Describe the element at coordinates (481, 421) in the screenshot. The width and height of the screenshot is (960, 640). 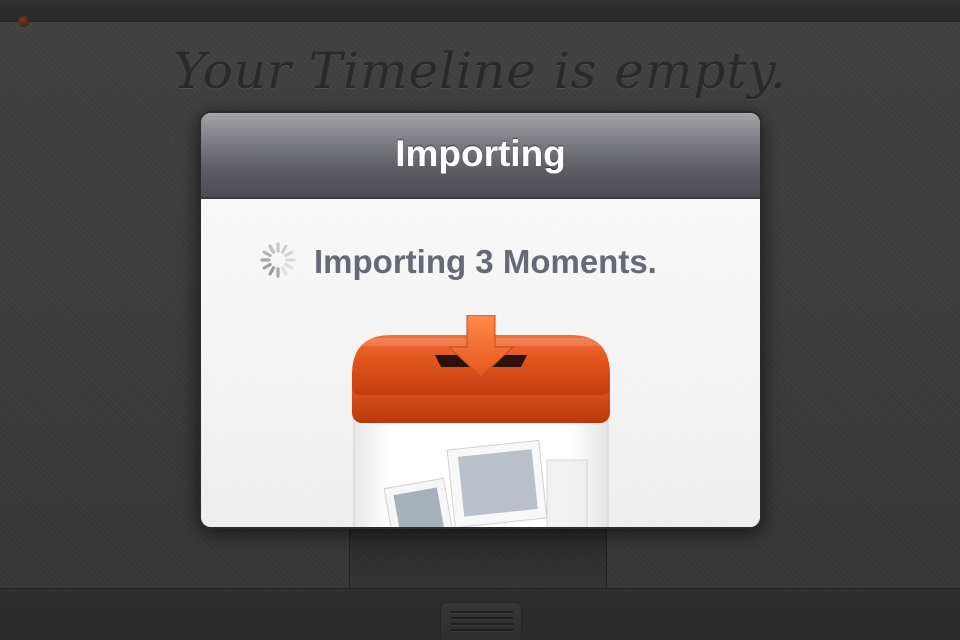
I see `import-box-icon` at that location.